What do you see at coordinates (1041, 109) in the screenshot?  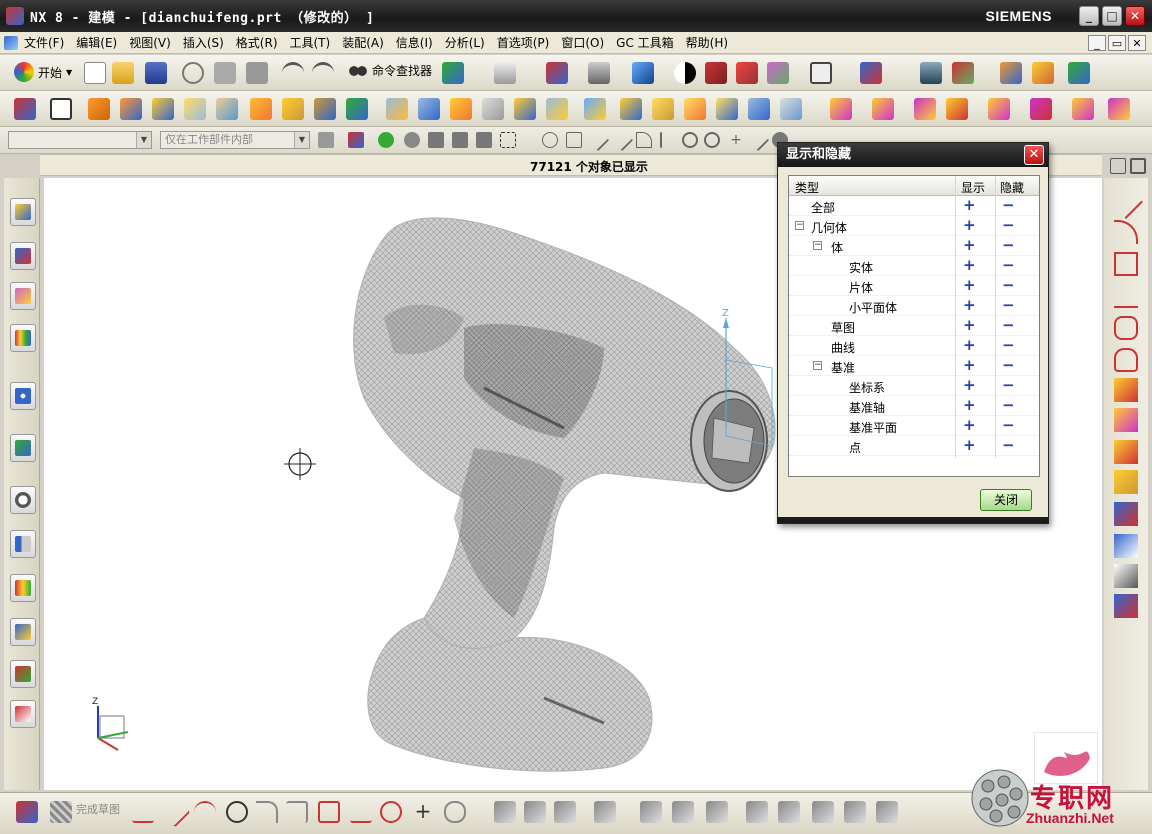 I see `explode-icon` at bounding box center [1041, 109].